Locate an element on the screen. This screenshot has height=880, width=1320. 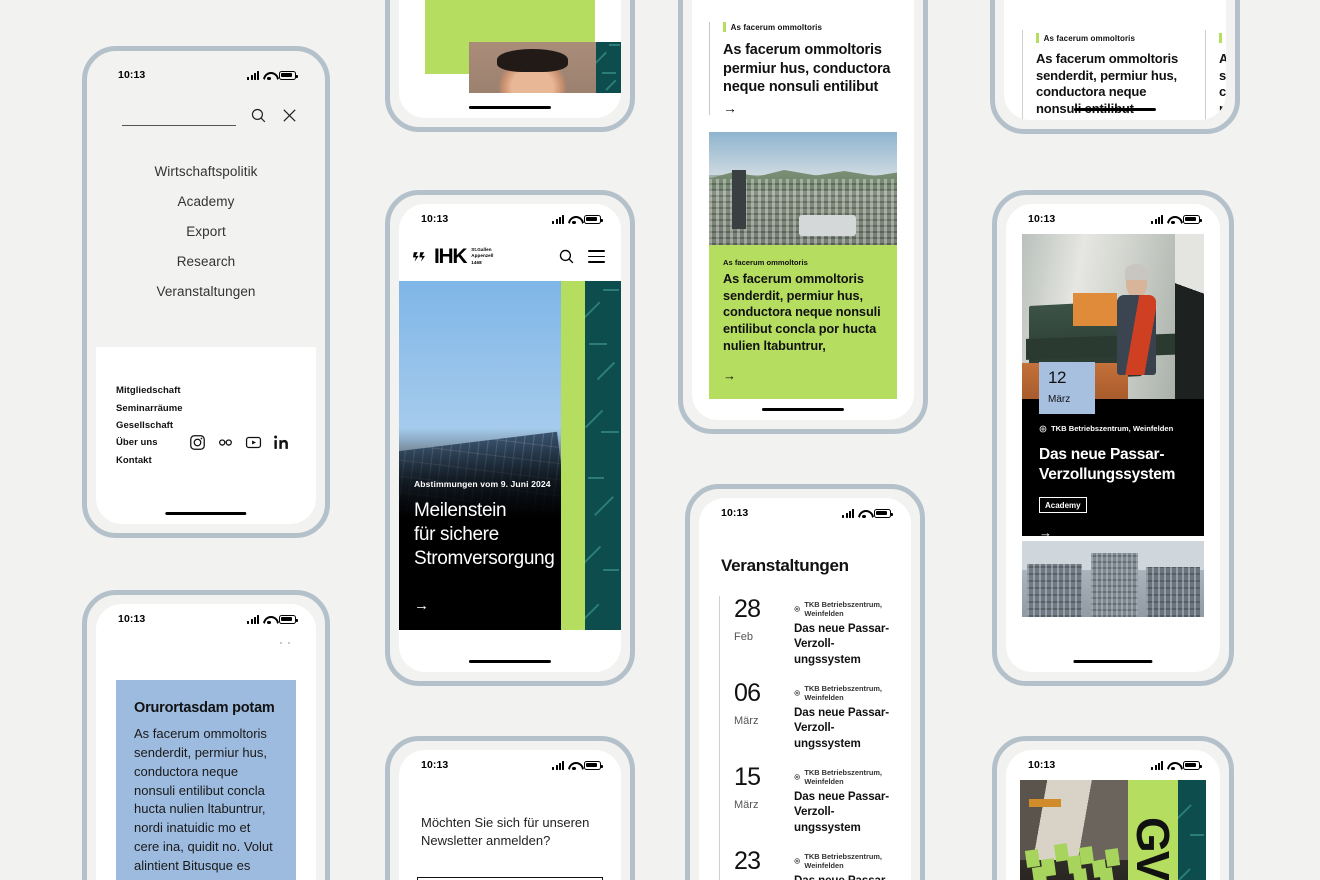
hero-arrow-icon: → is located at coordinates (482, 605).